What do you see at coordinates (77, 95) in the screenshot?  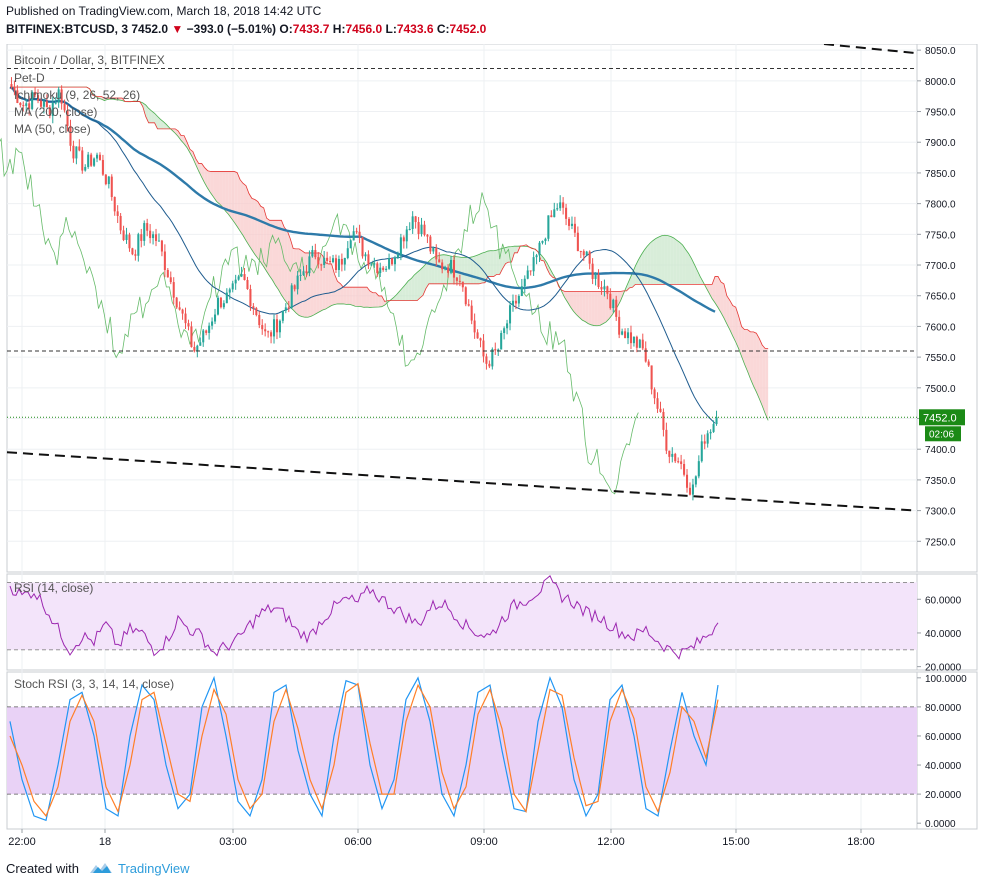 I see `indicator-legend-item: Ichimoku (9, 26, 52, 26)` at bounding box center [77, 95].